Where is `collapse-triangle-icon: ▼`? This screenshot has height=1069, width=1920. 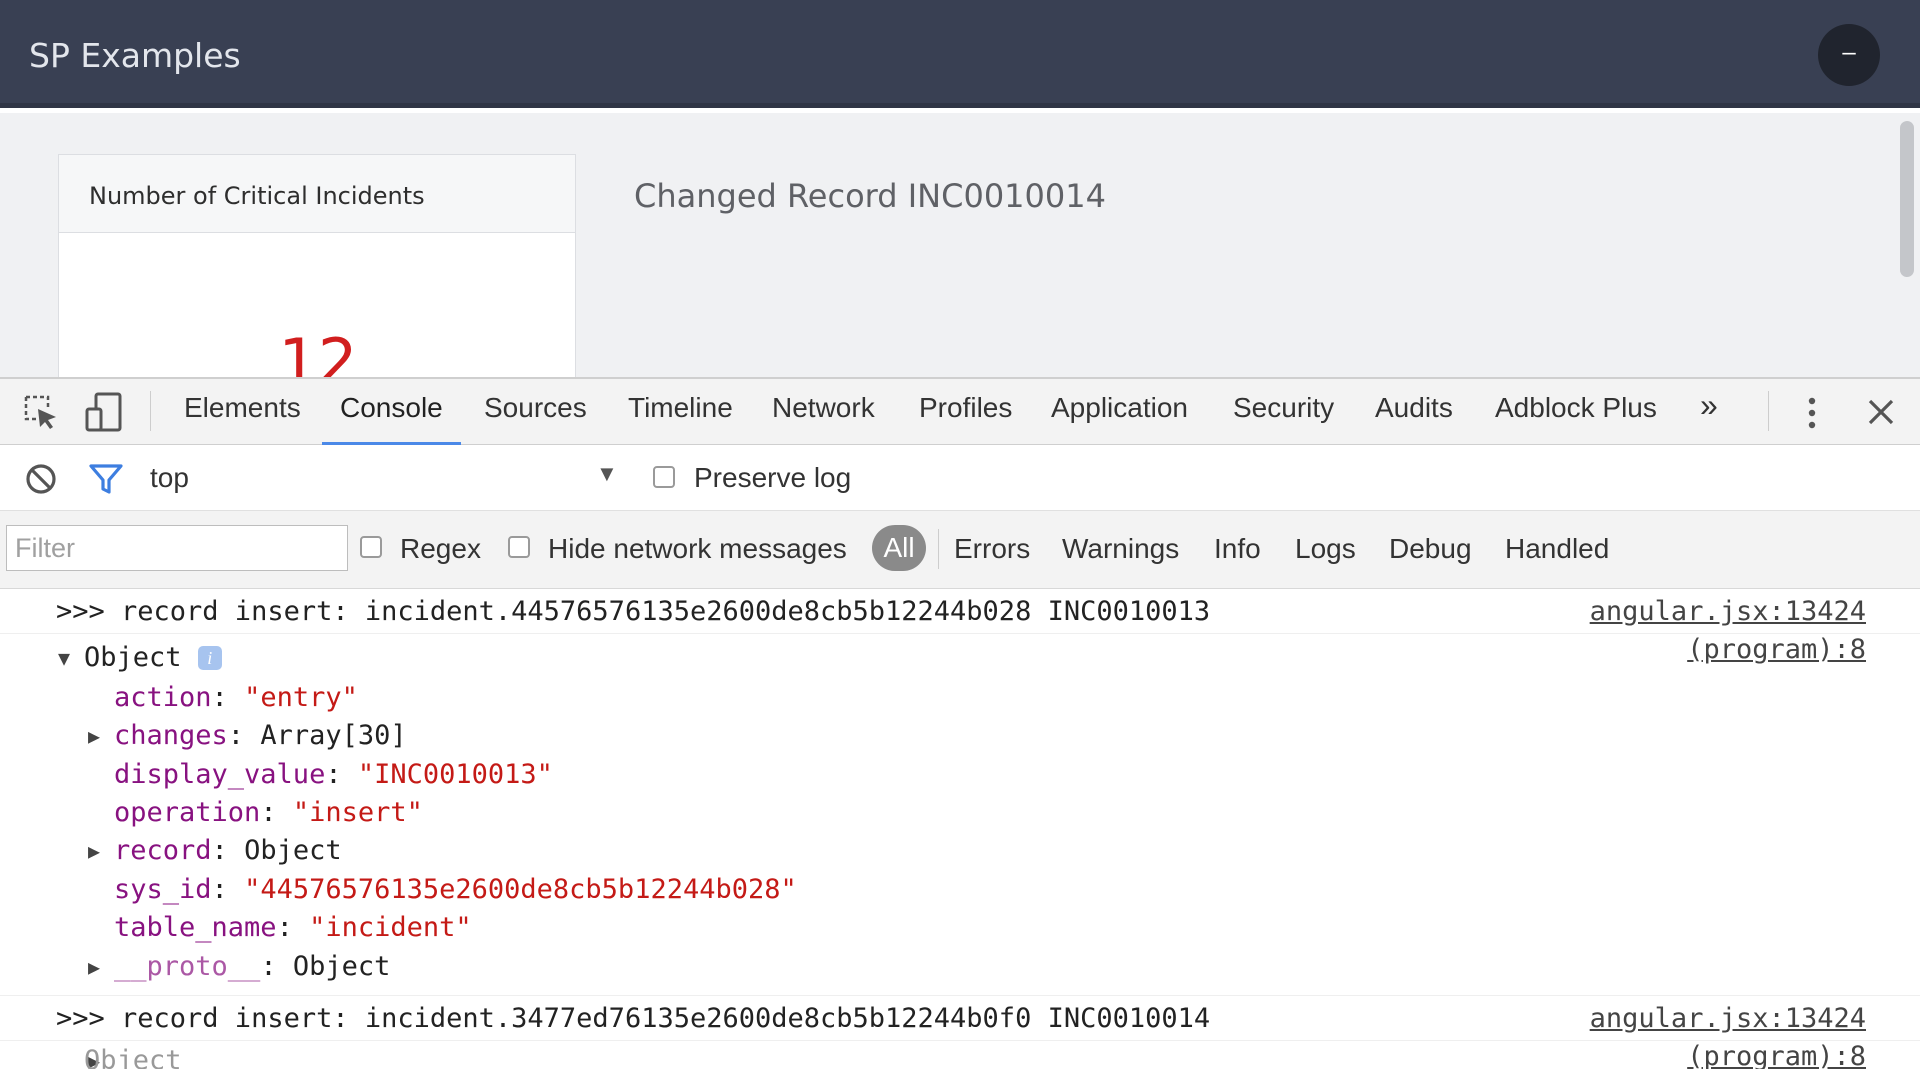 collapse-triangle-icon: ▼ is located at coordinates (64, 658).